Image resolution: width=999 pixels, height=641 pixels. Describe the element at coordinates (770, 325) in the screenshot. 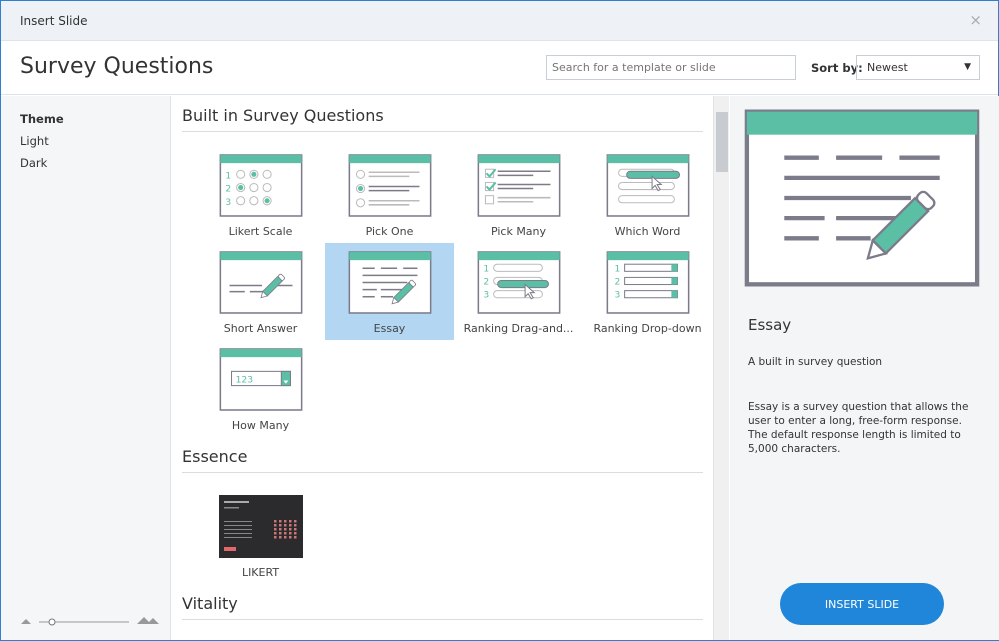

I see `preview-name: Essay` at that location.